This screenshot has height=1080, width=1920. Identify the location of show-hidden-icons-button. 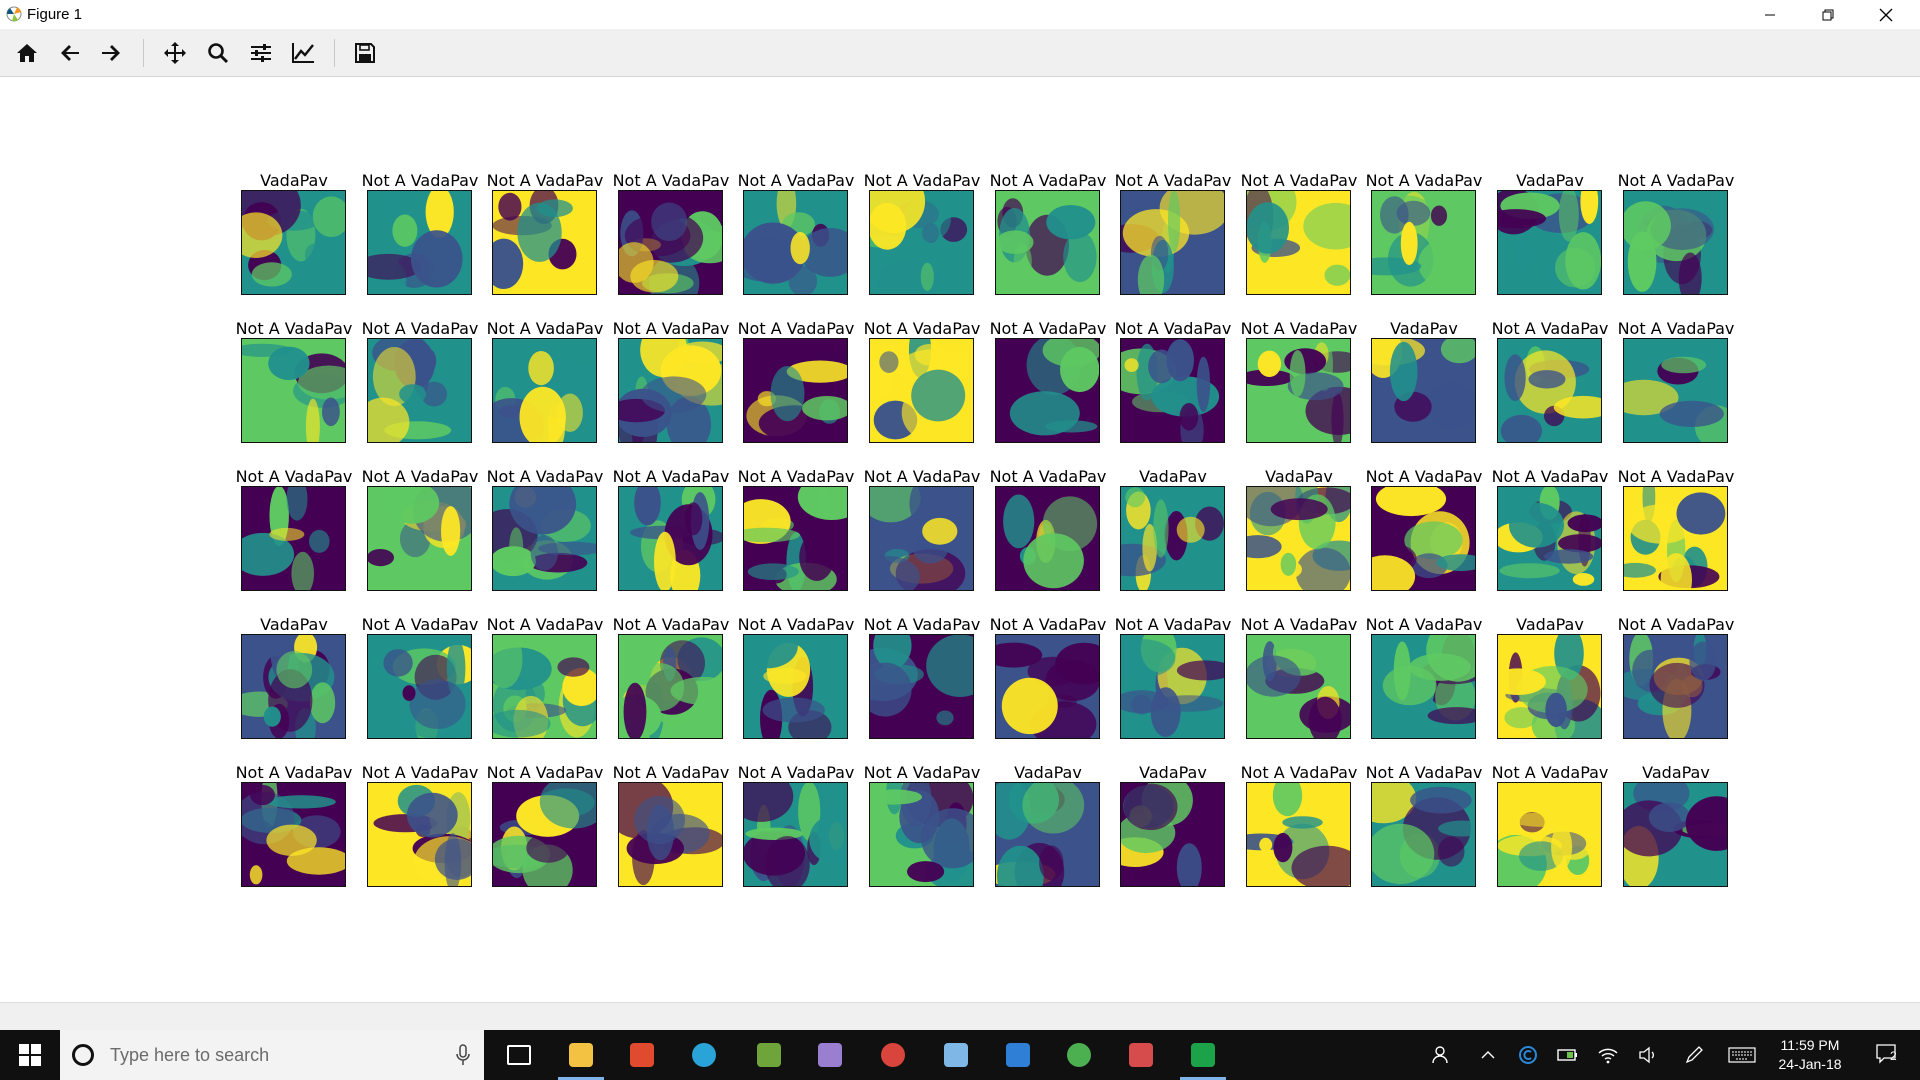
(1488, 1055).